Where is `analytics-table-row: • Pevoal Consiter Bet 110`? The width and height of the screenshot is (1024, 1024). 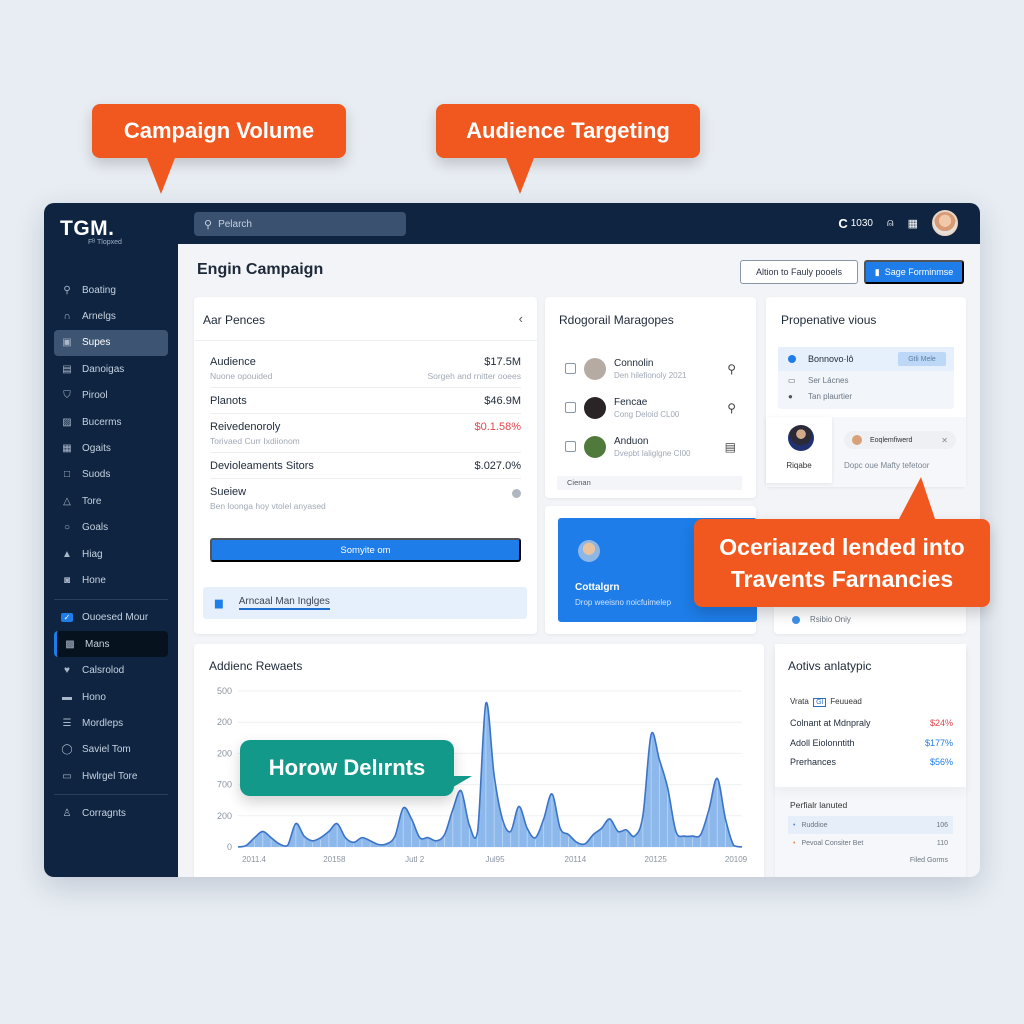 analytics-table-row: • Pevoal Consiter Bet 110 is located at coordinates (870, 843).